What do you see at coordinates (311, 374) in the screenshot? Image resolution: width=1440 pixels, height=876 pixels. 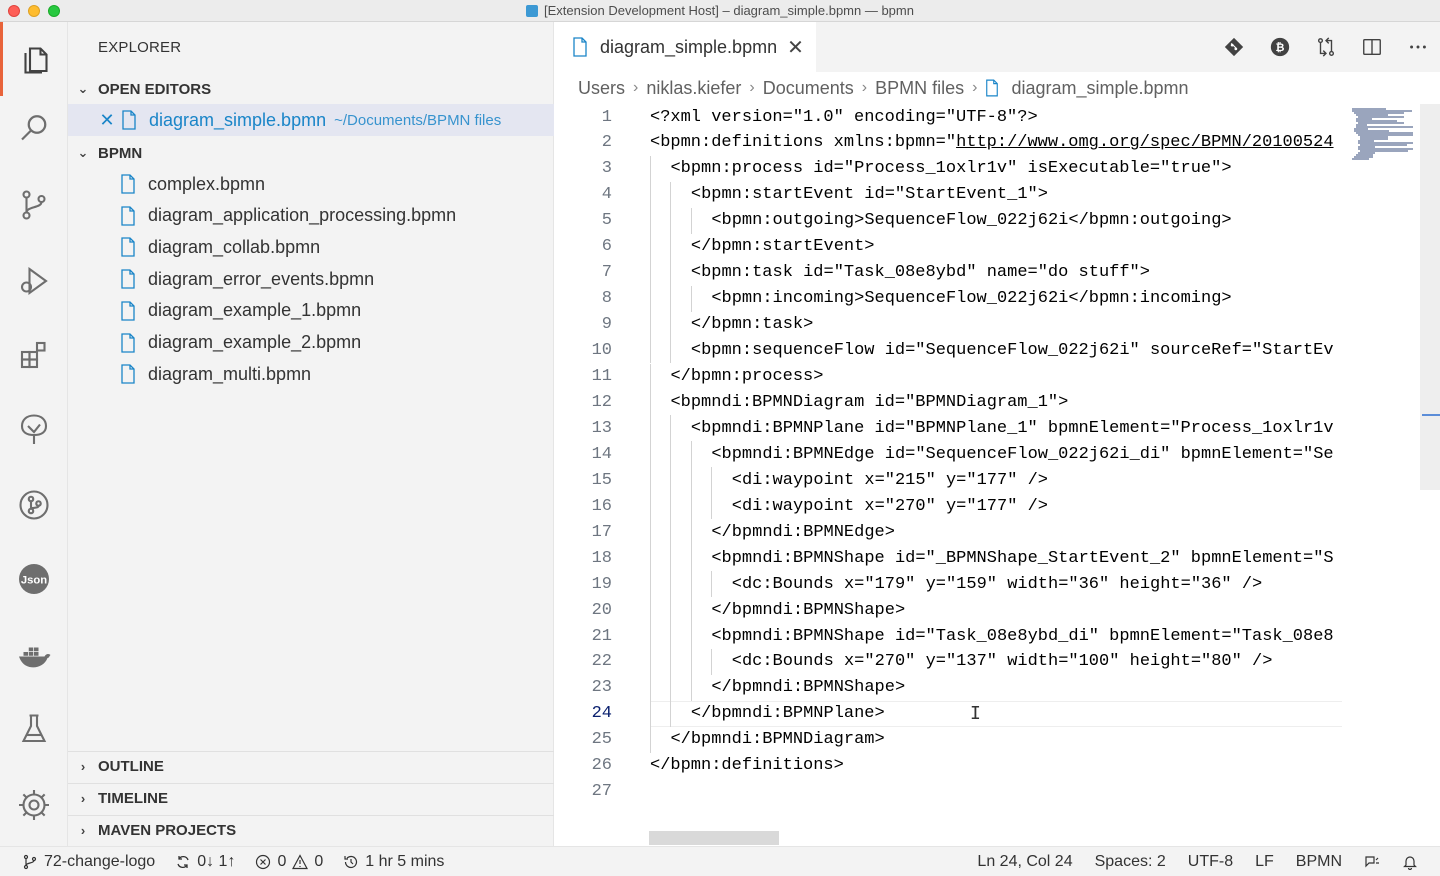 I see `file-item: diagram_multi.bpmn` at bounding box center [311, 374].